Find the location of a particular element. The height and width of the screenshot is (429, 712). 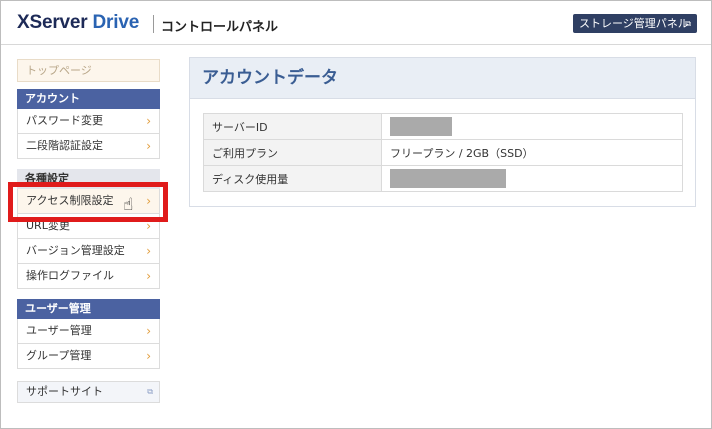

sidebar-item-user-management: ユーザー管理 › is located at coordinates (88, 331).